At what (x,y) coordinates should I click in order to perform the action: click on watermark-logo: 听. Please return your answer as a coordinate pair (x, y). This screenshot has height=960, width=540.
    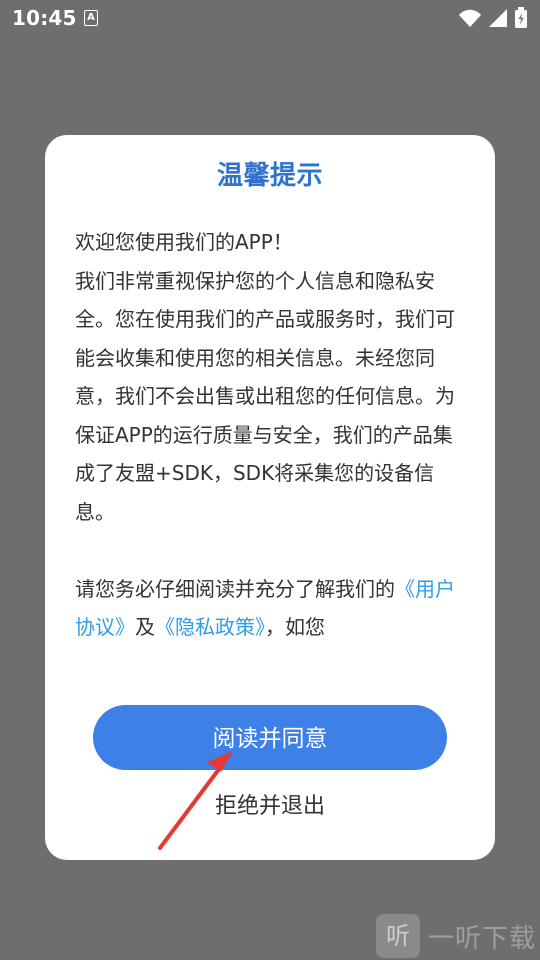
    Looking at the image, I should click on (397, 936).